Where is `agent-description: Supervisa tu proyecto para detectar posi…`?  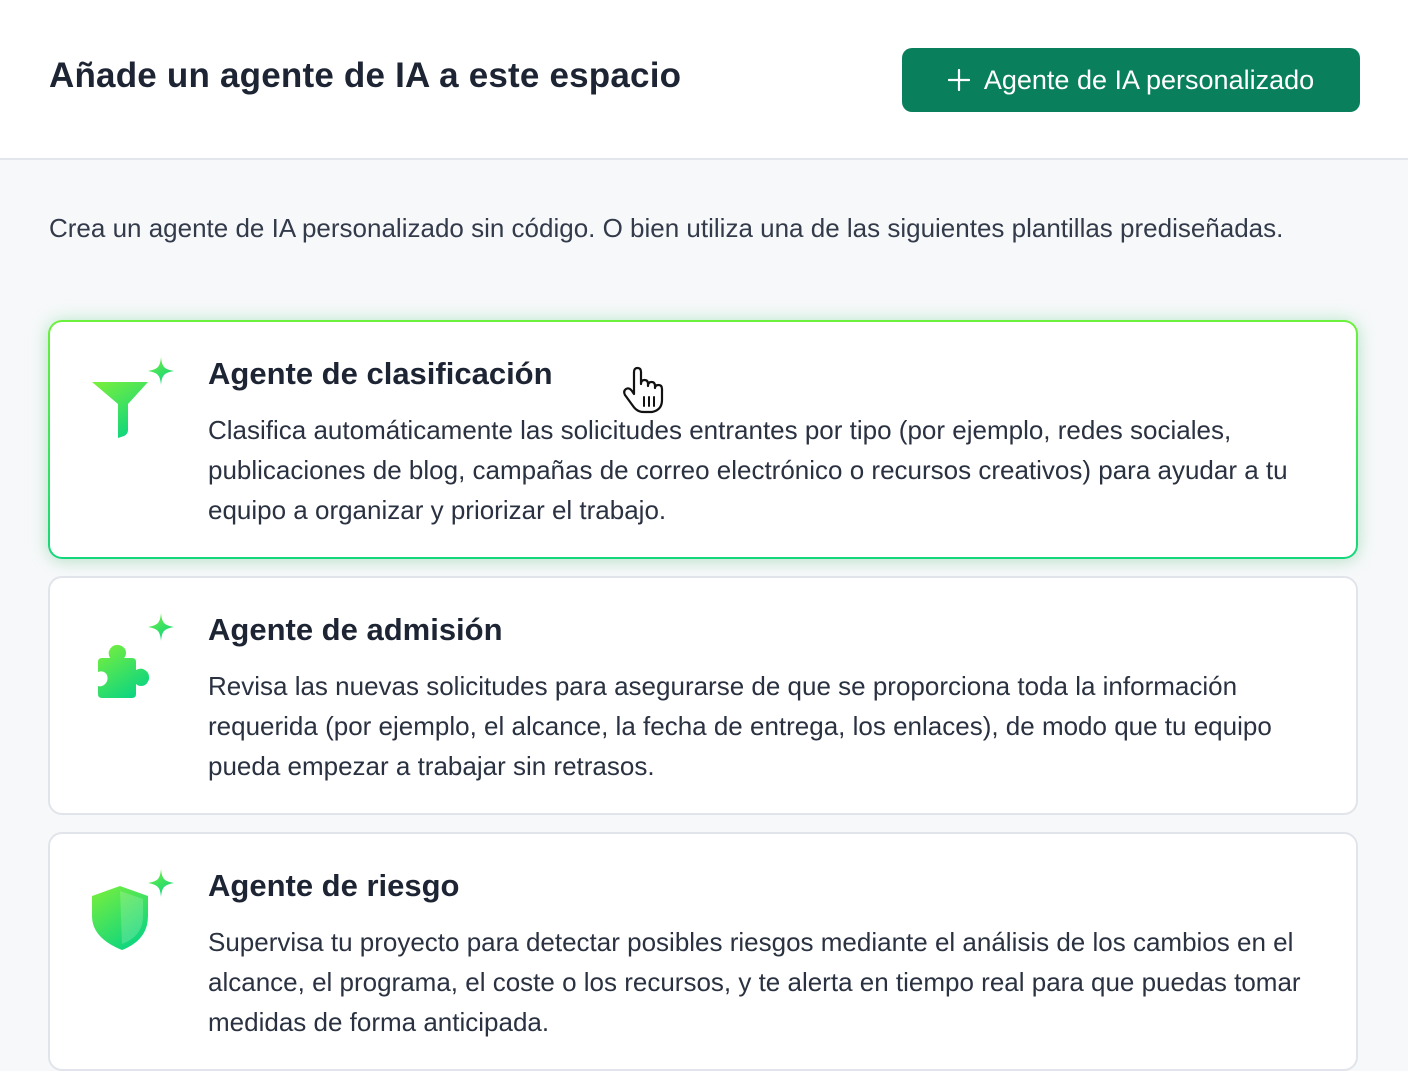
agent-description: Supervisa tu proyecto para detectar posi… is located at coordinates (754, 982).